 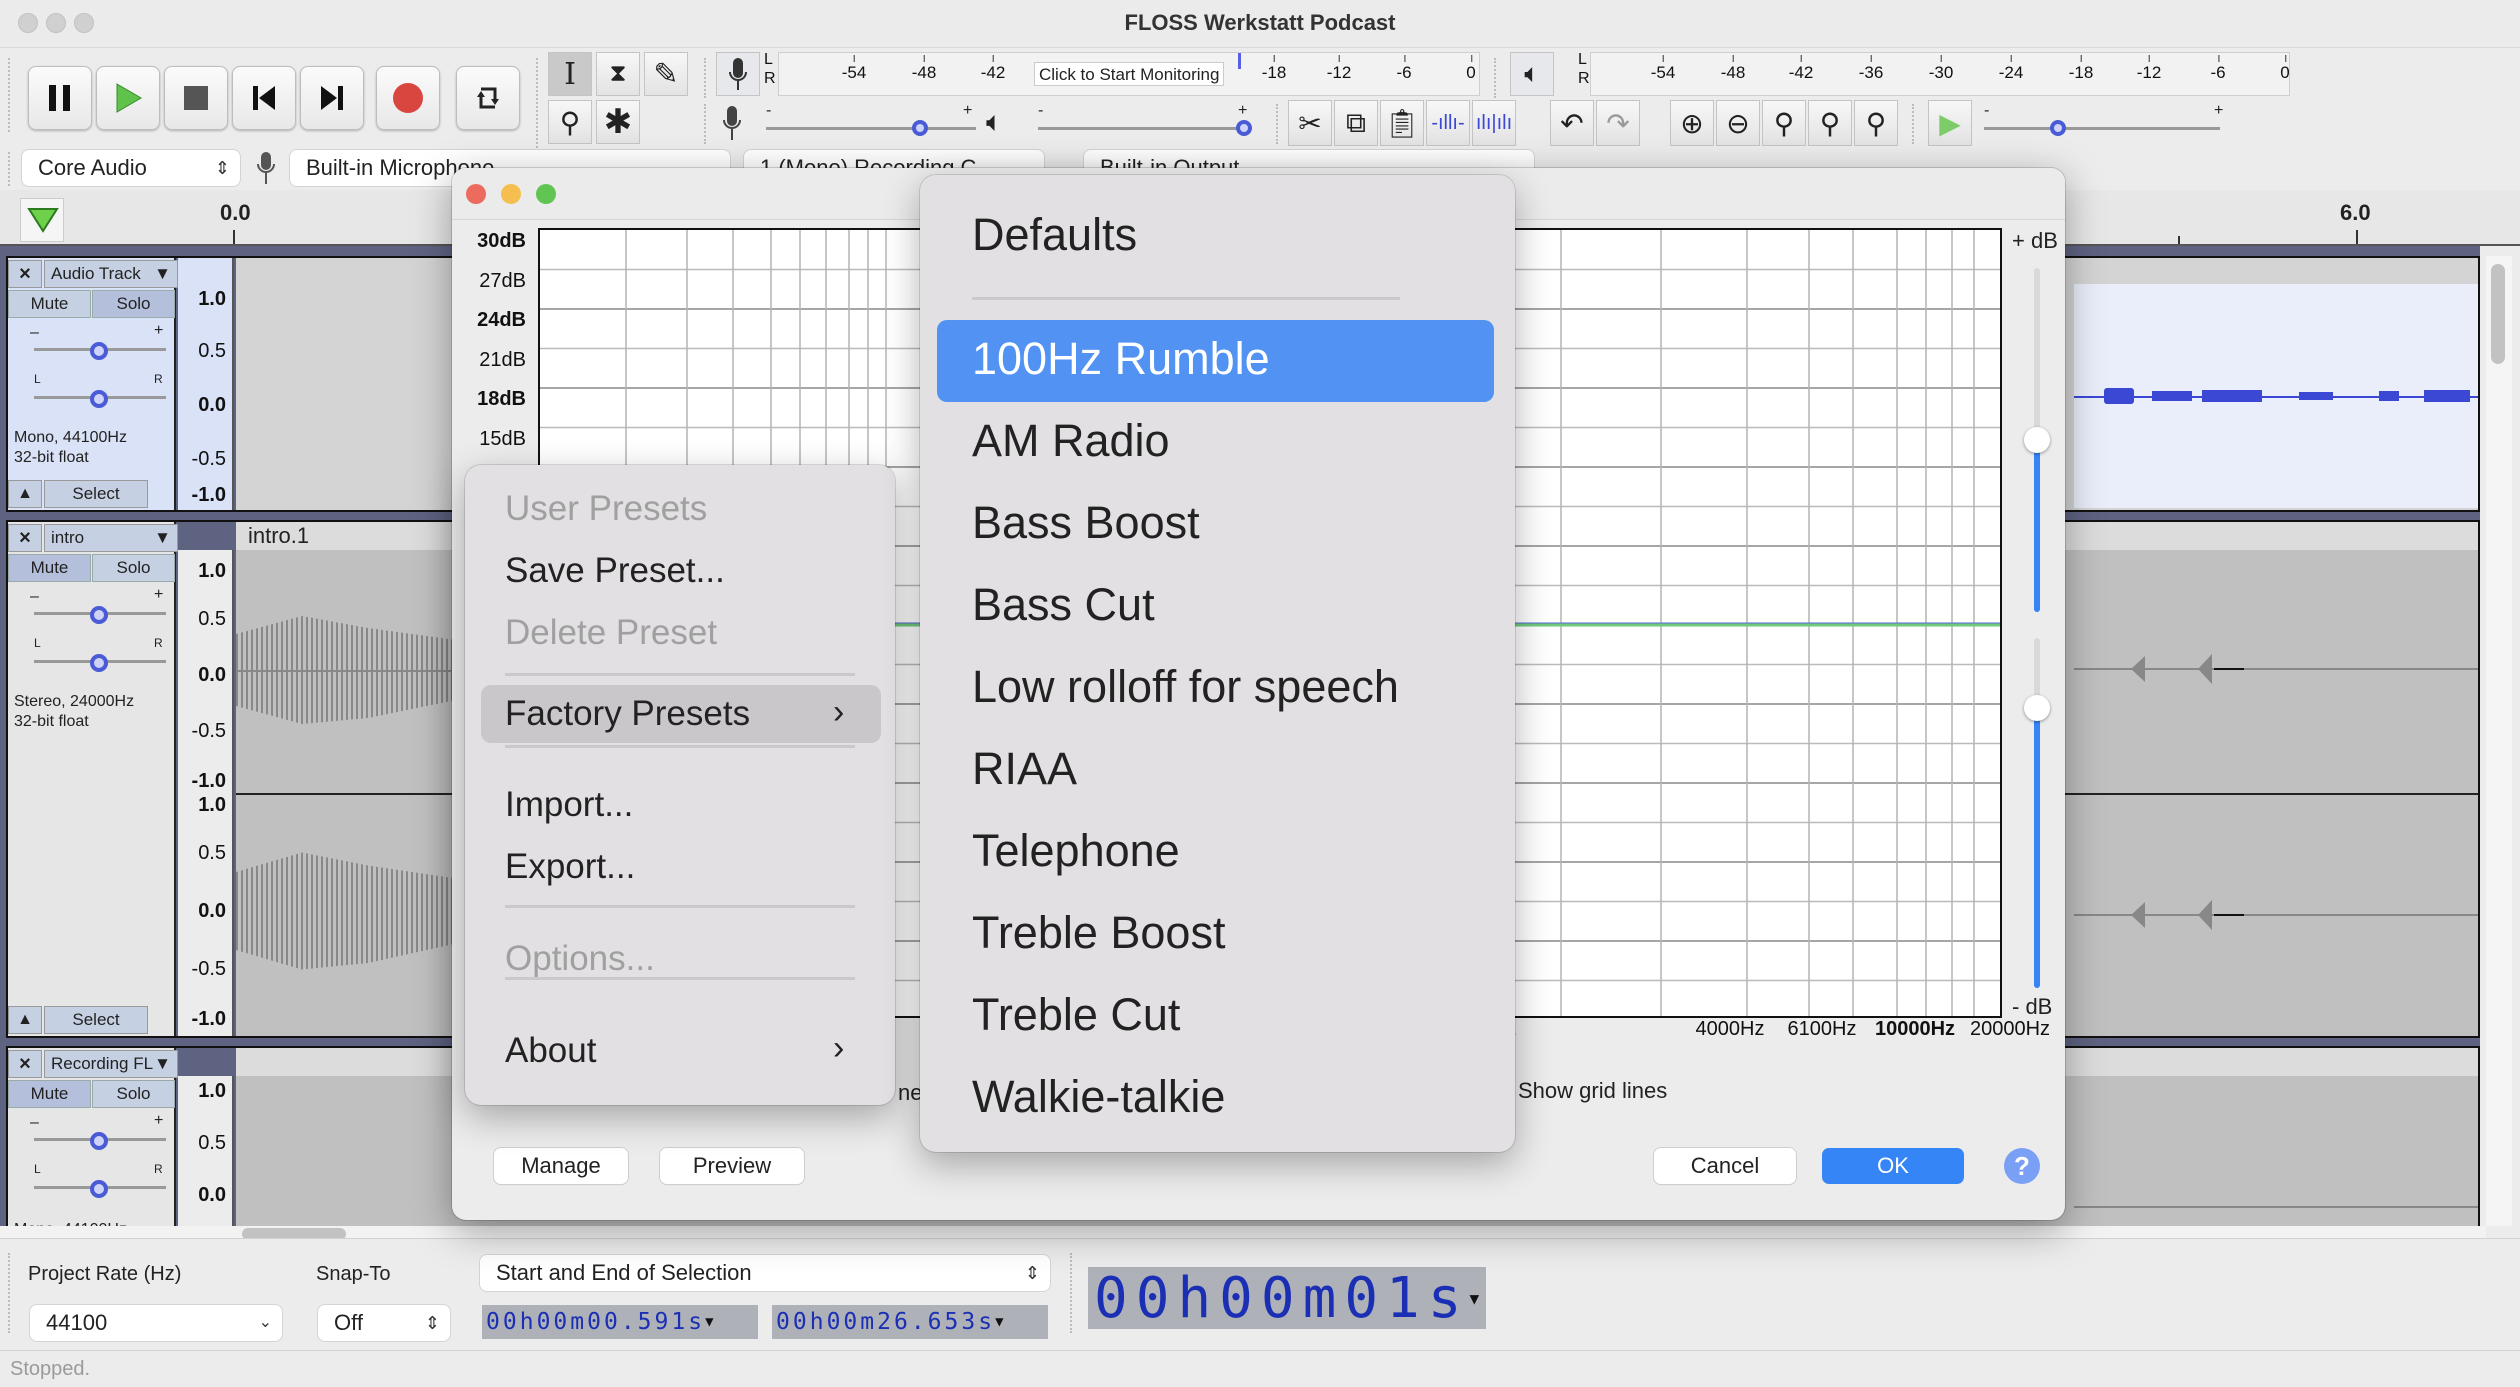 I want to click on pause-button, so click(x=60, y=98).